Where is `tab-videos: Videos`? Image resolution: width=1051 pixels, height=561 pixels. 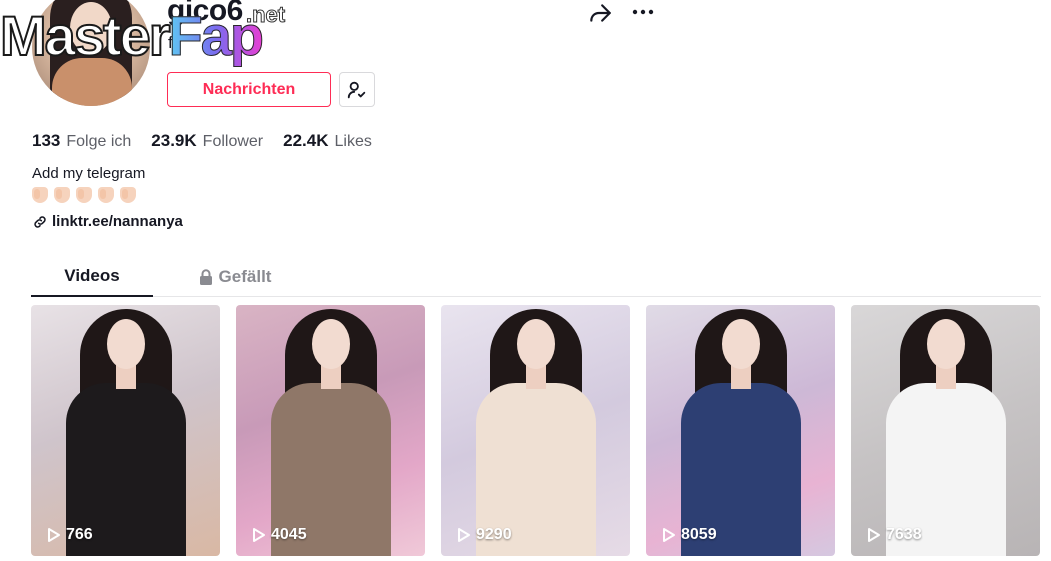 tab-videos: Videos is located at coordinates (92, 276).